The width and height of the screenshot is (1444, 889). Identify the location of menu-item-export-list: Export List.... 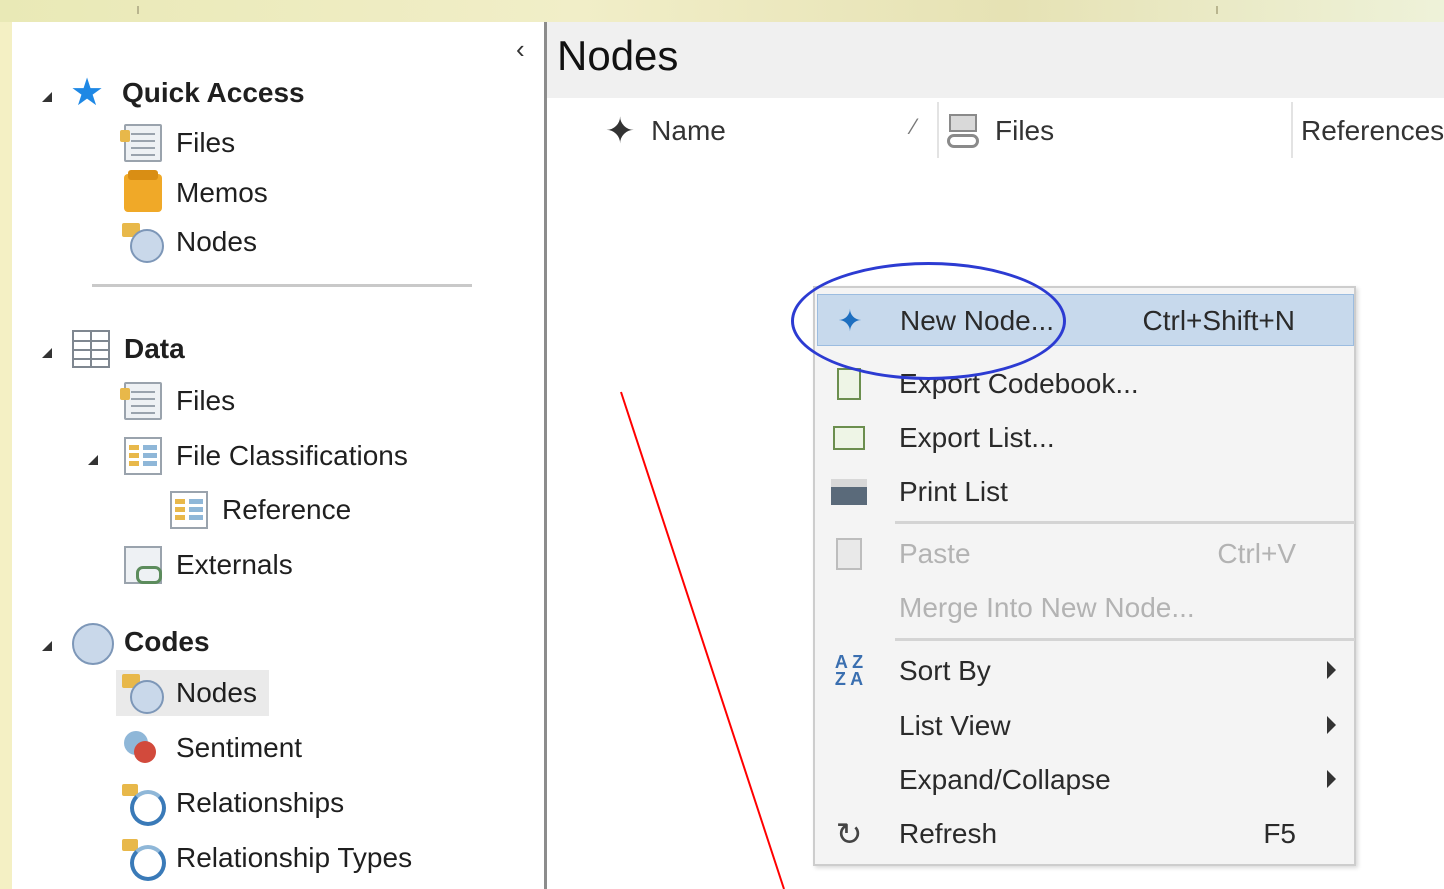
(1085, 438).